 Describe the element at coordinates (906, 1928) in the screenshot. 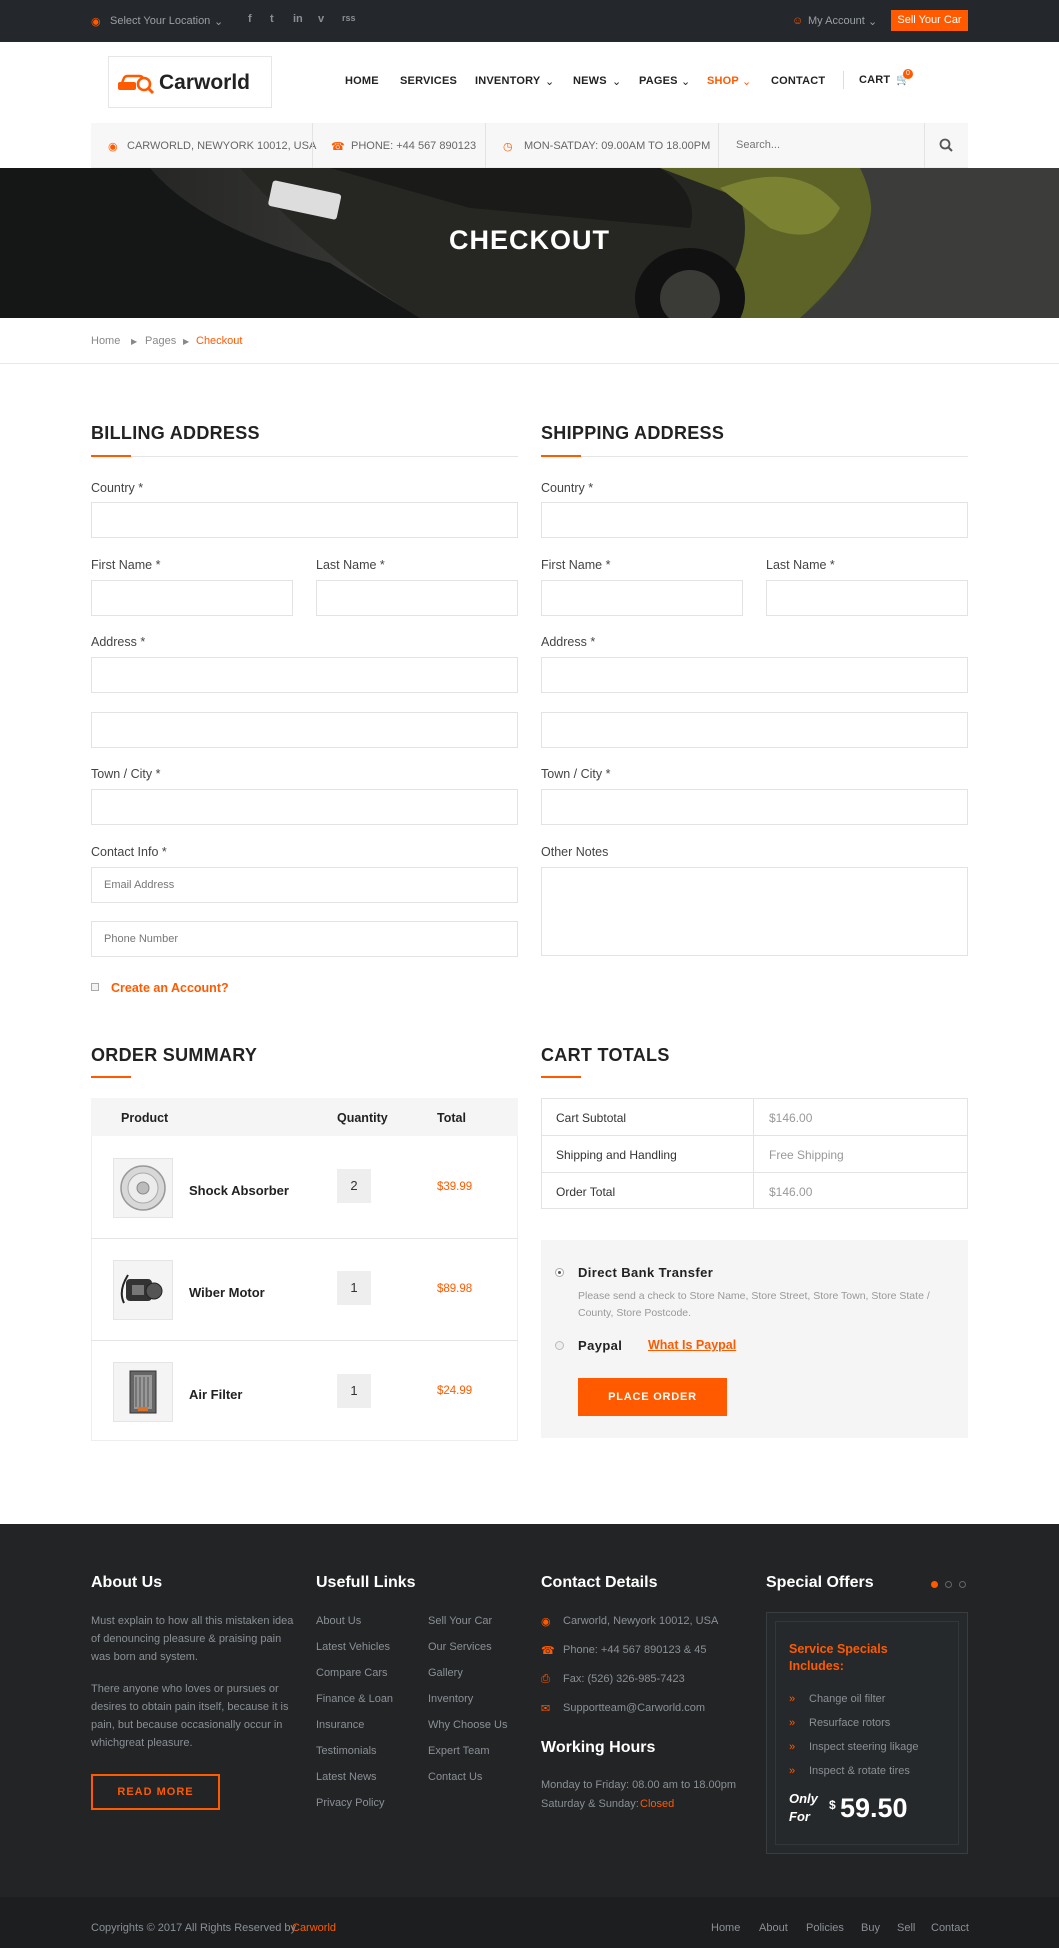

I see `footer-bottom-link-sell: Sell` at that location.